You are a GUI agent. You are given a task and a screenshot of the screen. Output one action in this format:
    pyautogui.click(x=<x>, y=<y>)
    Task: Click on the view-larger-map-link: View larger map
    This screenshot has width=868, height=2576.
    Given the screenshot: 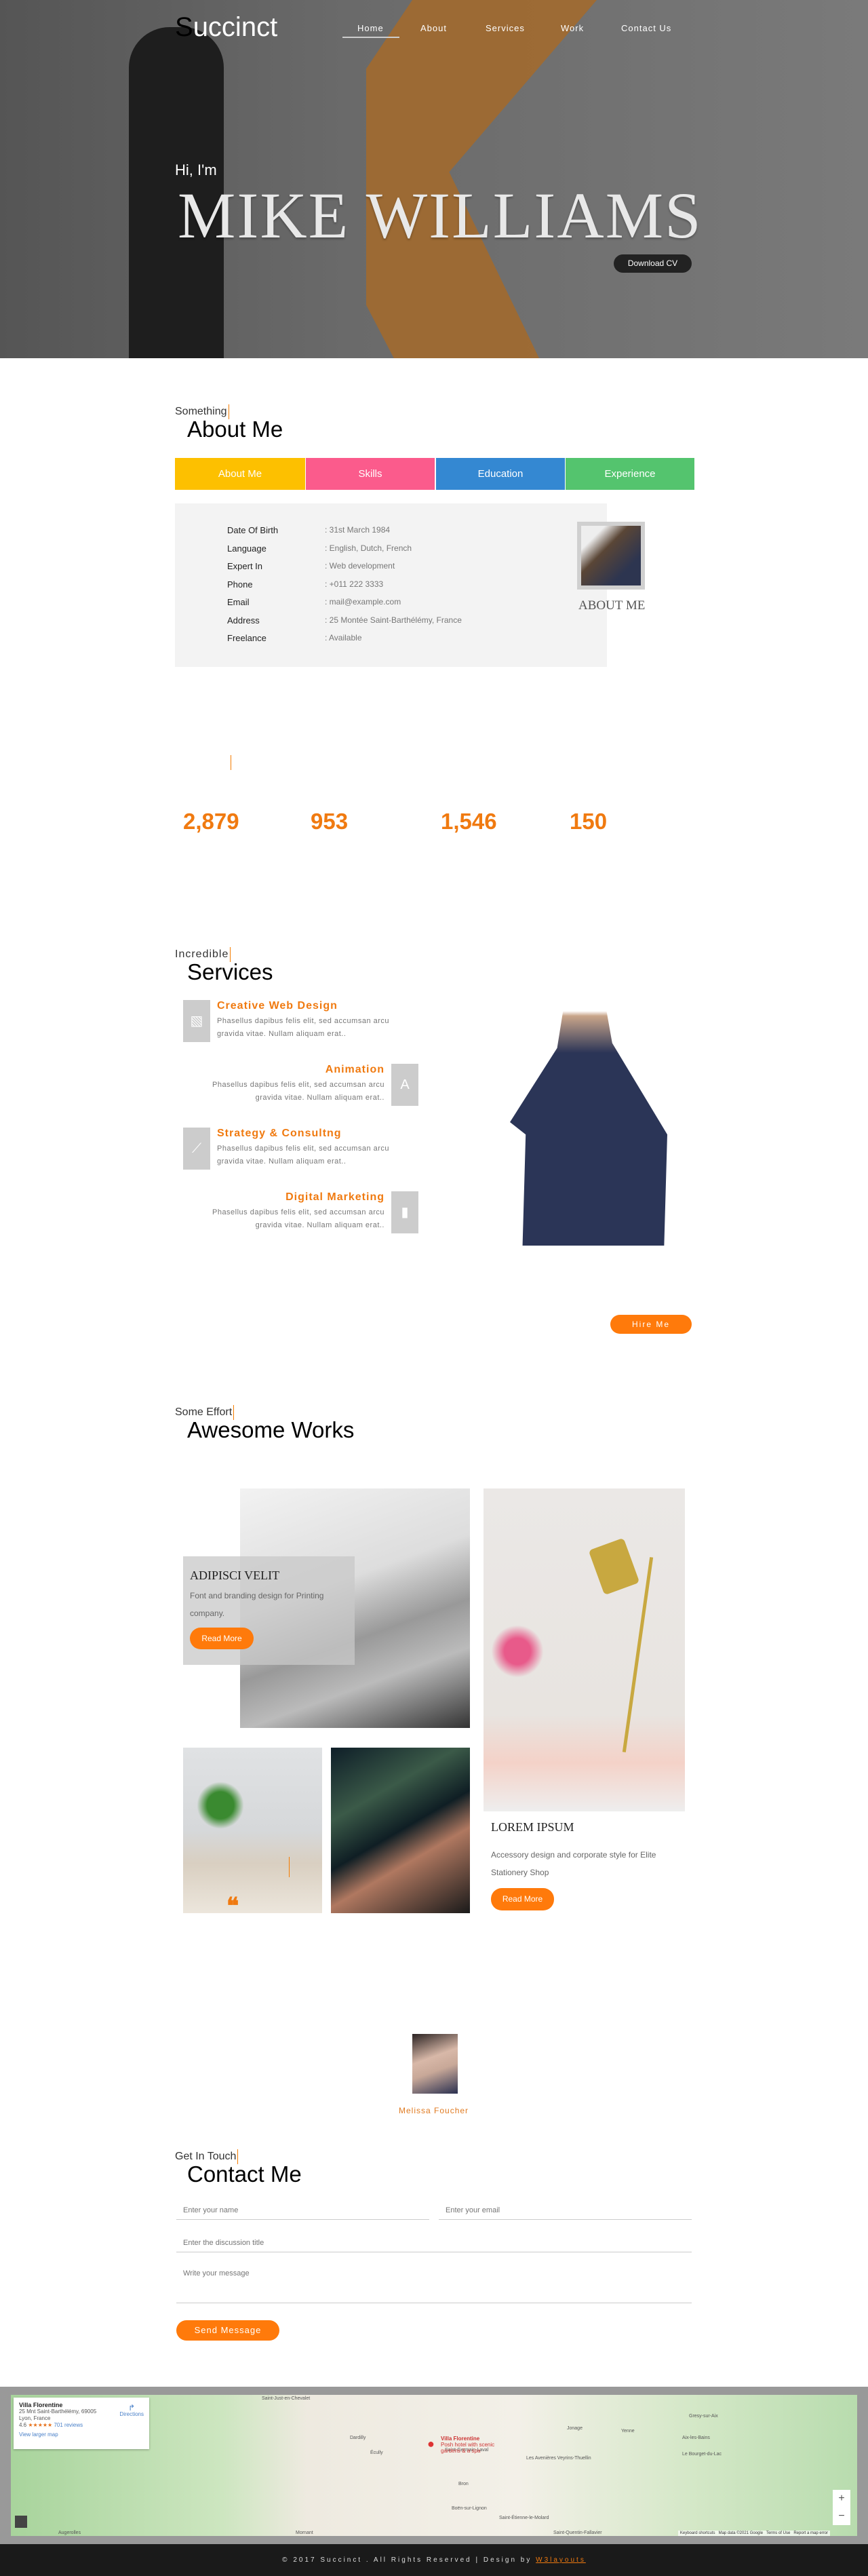 What is the action you would take?
    pyautogui.click(x=81, y=2434)
    